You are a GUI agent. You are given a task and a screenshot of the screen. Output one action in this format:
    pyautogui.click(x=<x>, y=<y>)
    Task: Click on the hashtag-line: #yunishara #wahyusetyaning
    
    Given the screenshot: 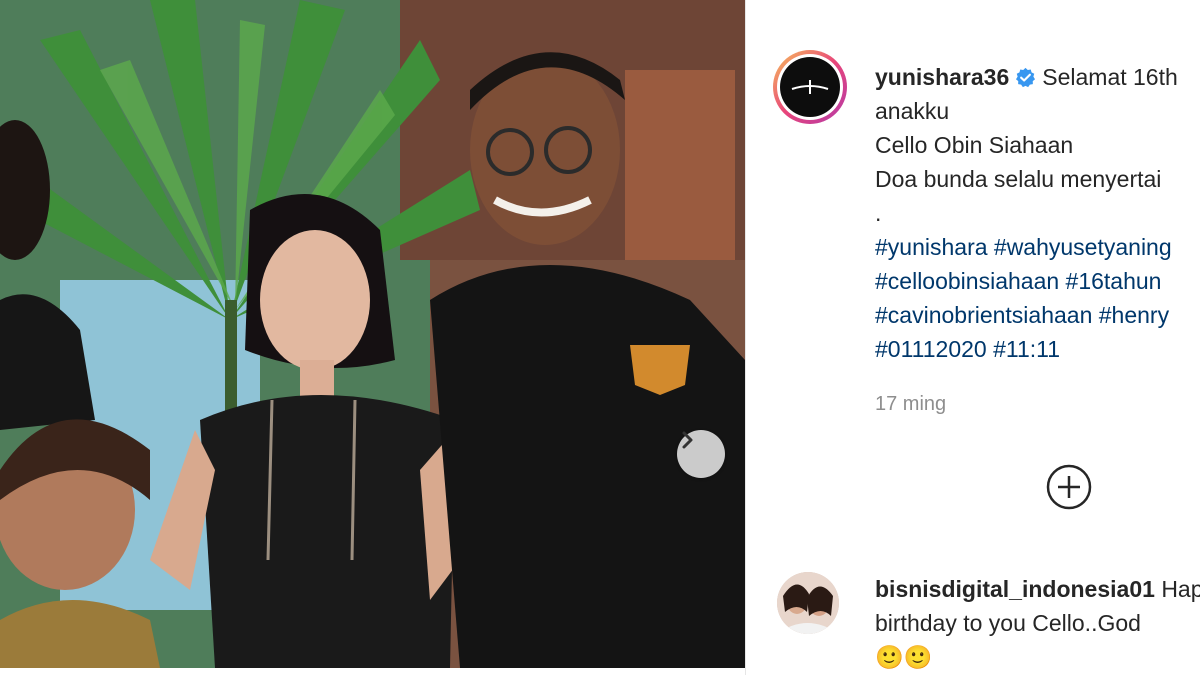 What is the action you would take?
    pyautogui.click(x=1037, y=247)
    